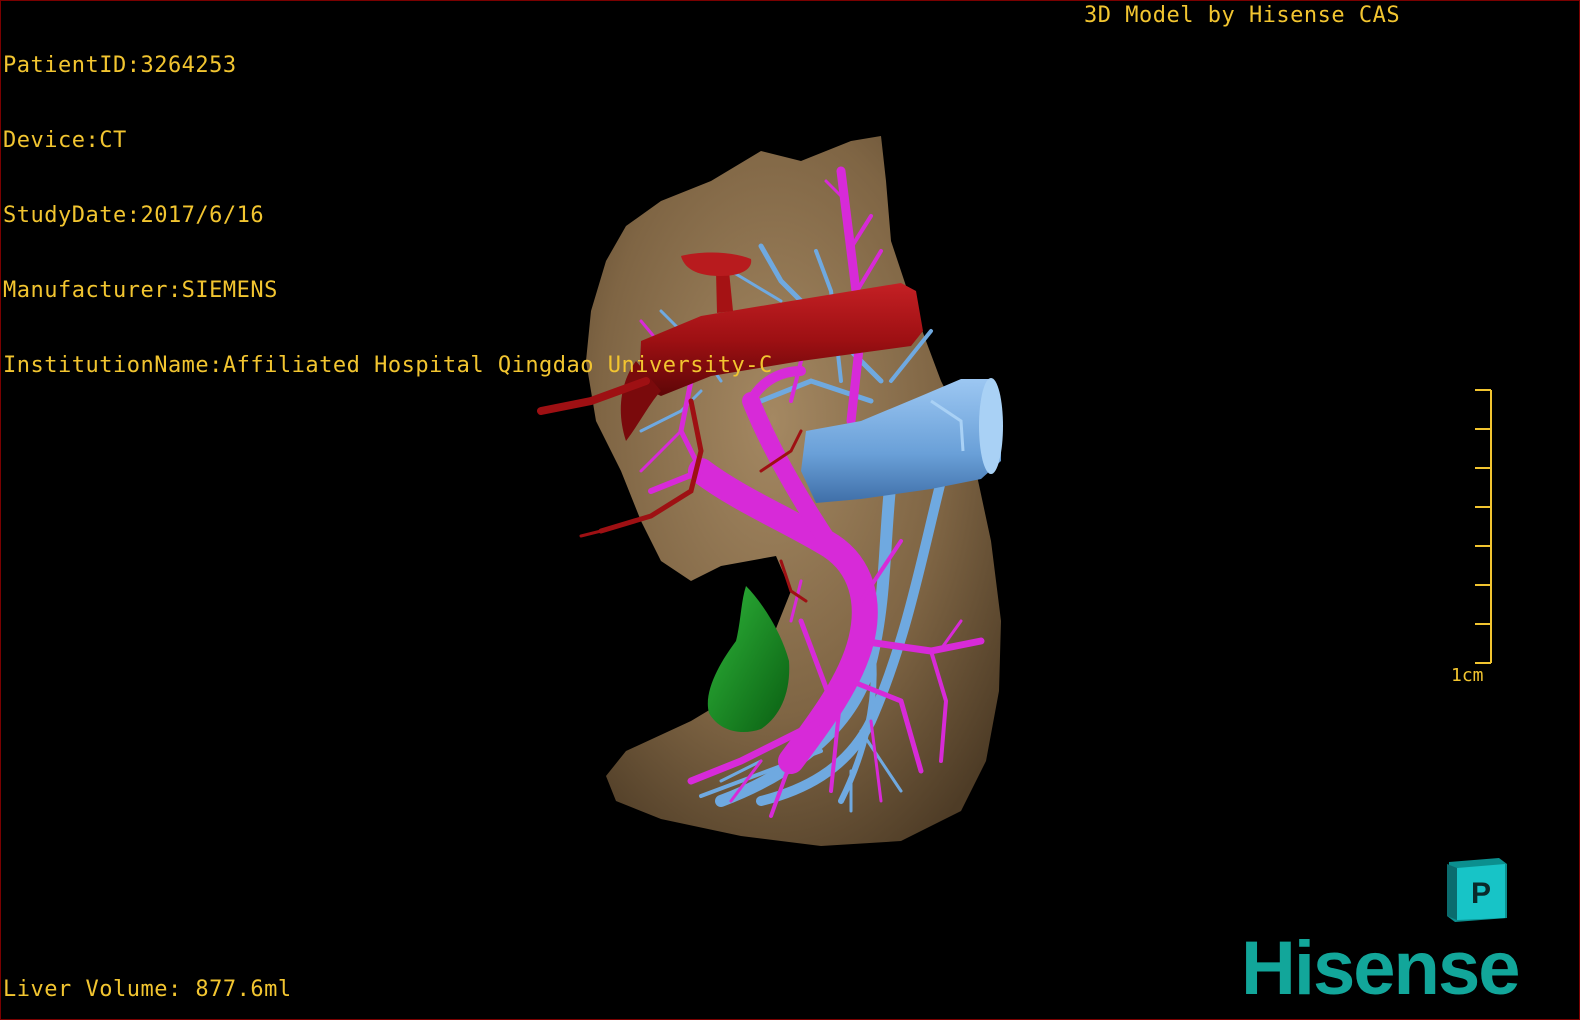  What do you see at coordinates (1380, 968) in the screenshot?
I see `hisense-logo: Hisense` at bounding box center [1380, 968].